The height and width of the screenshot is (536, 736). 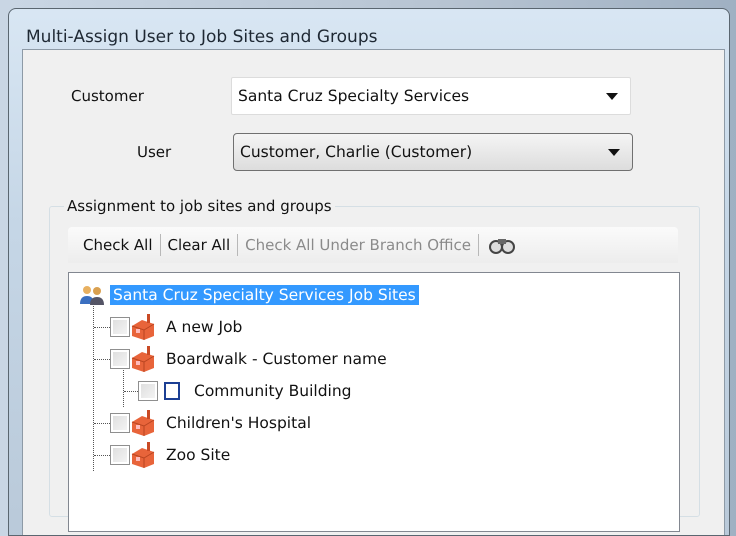 I want to click on tree-item: Boardwalk - Customer name, so click(x=276, y=359).